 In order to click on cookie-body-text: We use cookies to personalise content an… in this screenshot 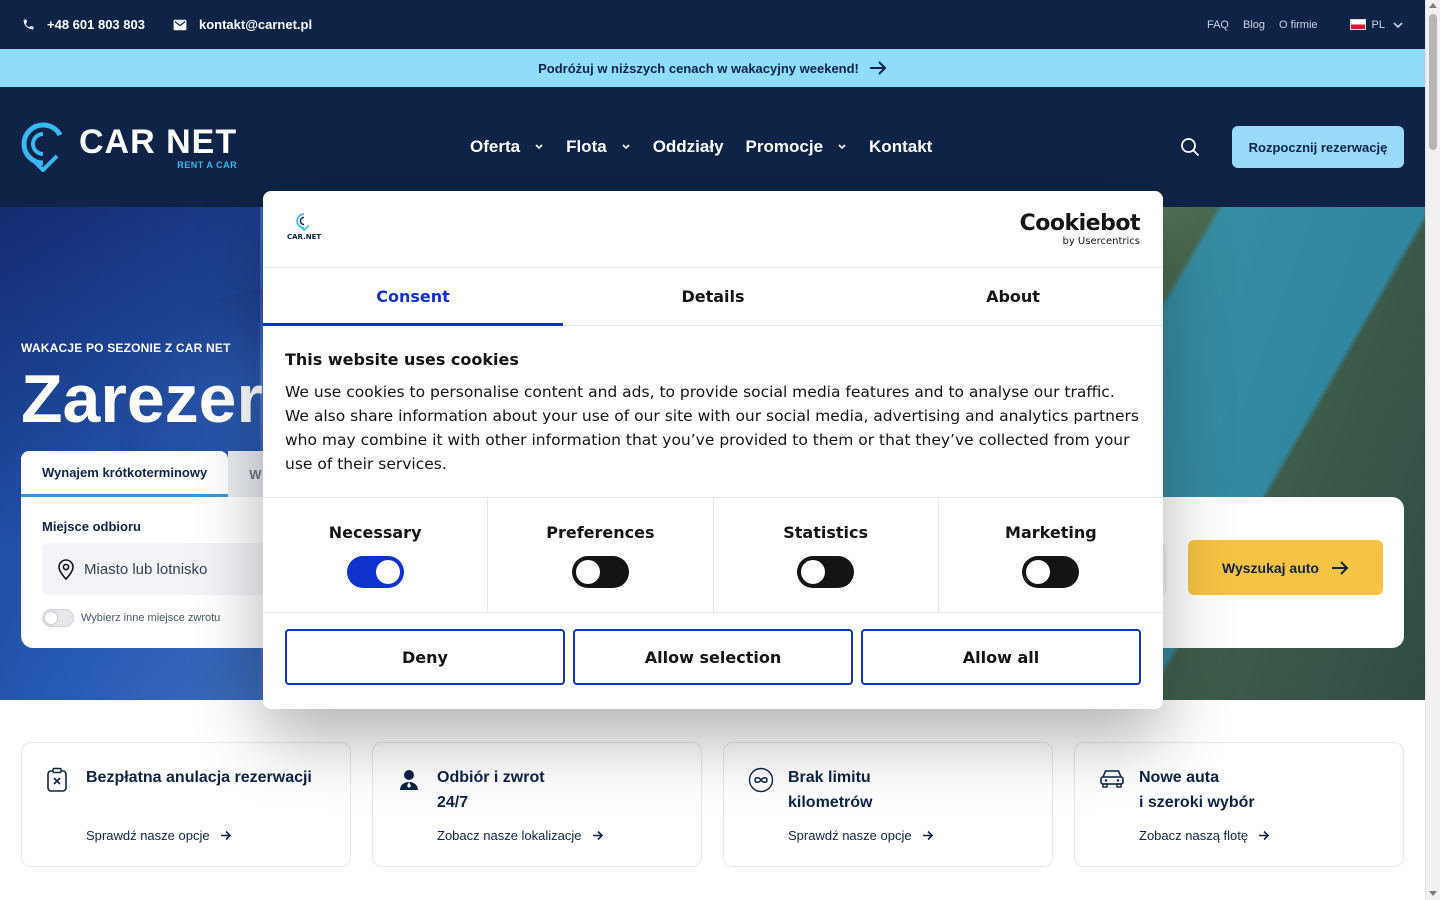, I will do `click(712, 428)`.